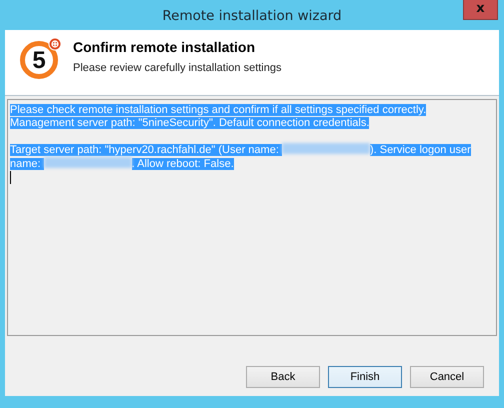  I want to click on dialog-button: Cancel, so click(447, 377).